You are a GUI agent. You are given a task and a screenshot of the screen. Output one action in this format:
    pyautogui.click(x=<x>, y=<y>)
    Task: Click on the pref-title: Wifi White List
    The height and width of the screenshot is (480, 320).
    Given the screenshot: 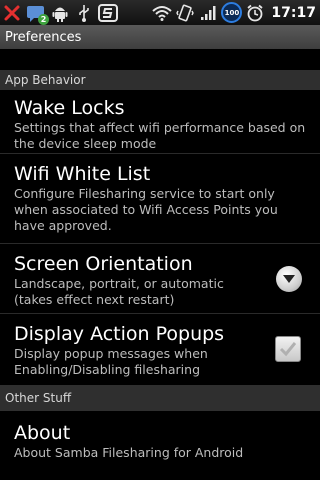 What is the action you would take?
    pyautogui.click(x=82, y=174)
    